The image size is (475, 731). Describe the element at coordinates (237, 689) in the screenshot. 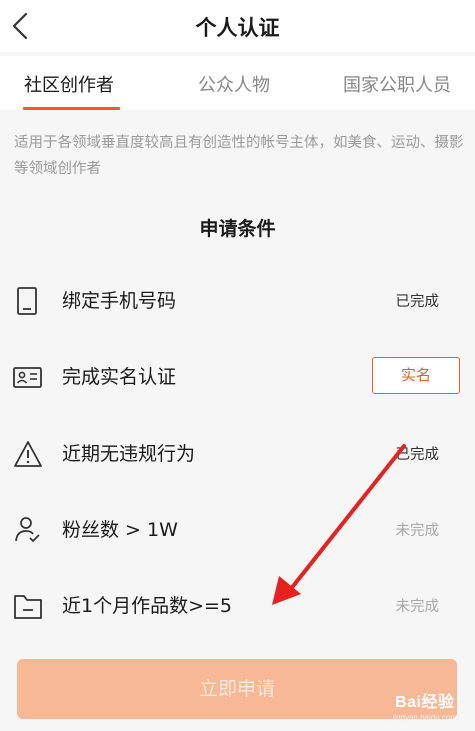

I see `apply-now-button: 立即申请` at that location.